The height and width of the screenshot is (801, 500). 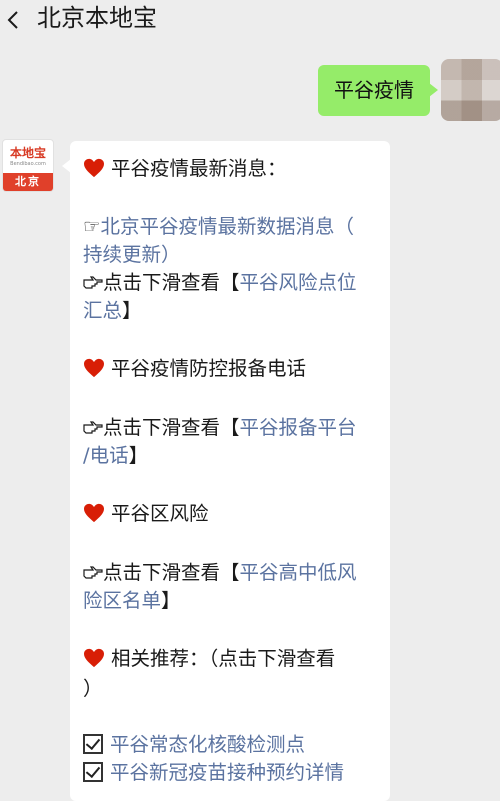 I want to click on list-item: 点击下滑查看【平谷报备平台, so click(x=220, y=428).